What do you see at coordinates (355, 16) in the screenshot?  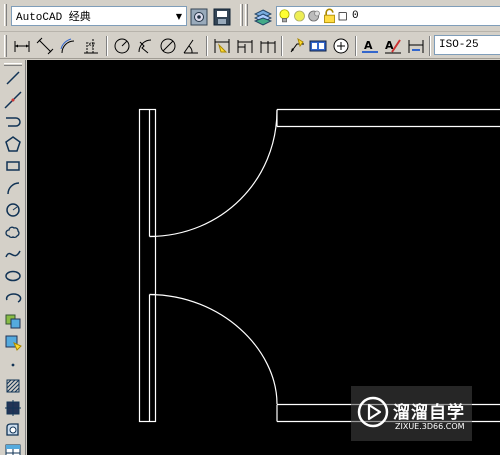 I see `layer-value: 0` at bounding box center [355, 16].